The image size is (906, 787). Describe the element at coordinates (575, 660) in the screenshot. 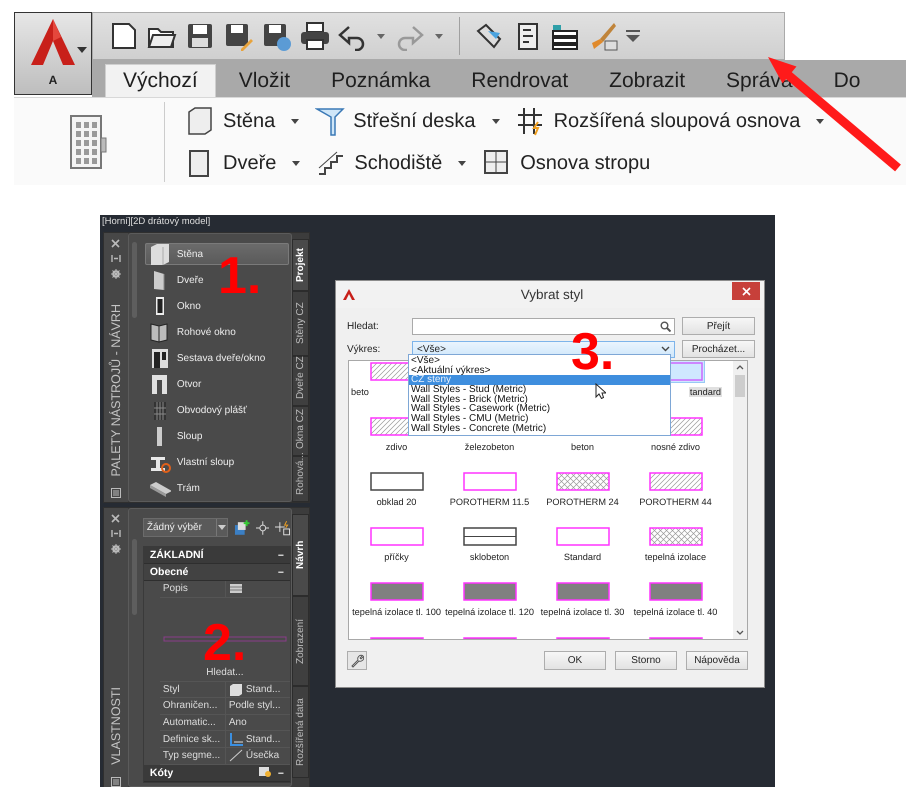

I see `dialog-button: OK` at that location.